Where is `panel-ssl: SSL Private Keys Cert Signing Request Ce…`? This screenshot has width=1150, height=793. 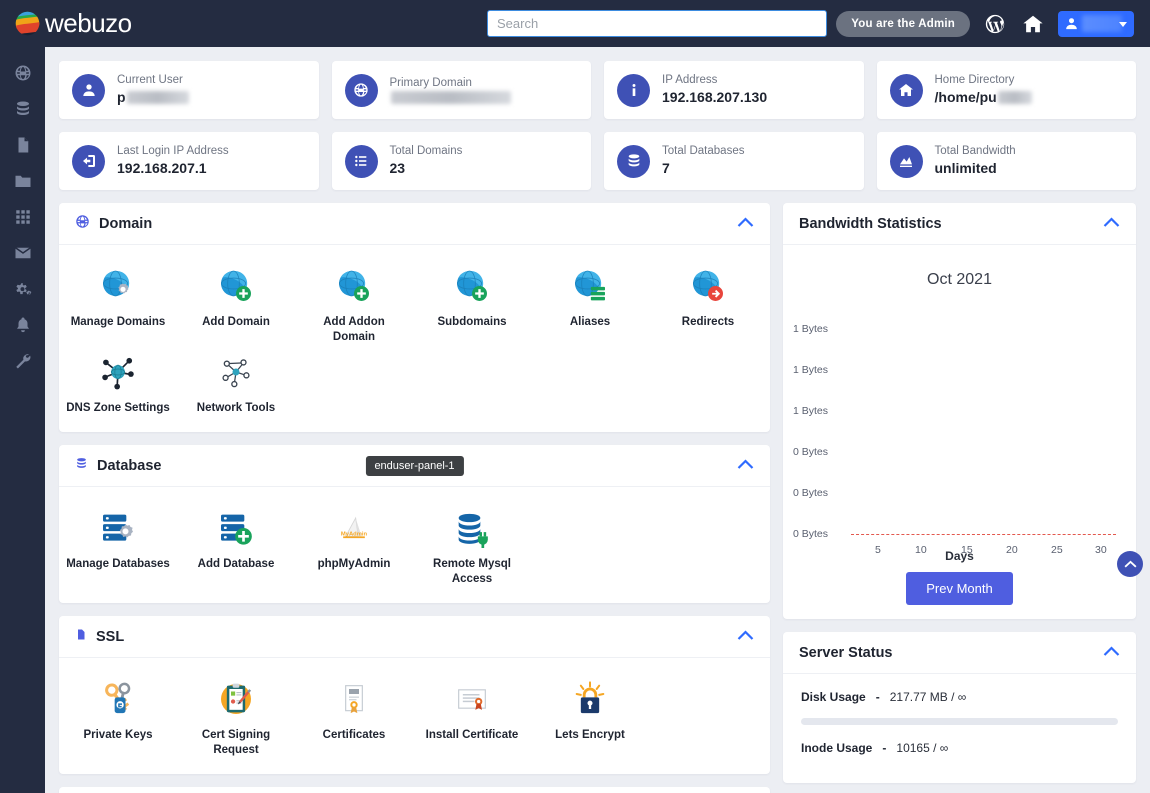 panel-ssl: SSL Private Keys Cert Signing Request Ce… is located at coordinates (414, 695).